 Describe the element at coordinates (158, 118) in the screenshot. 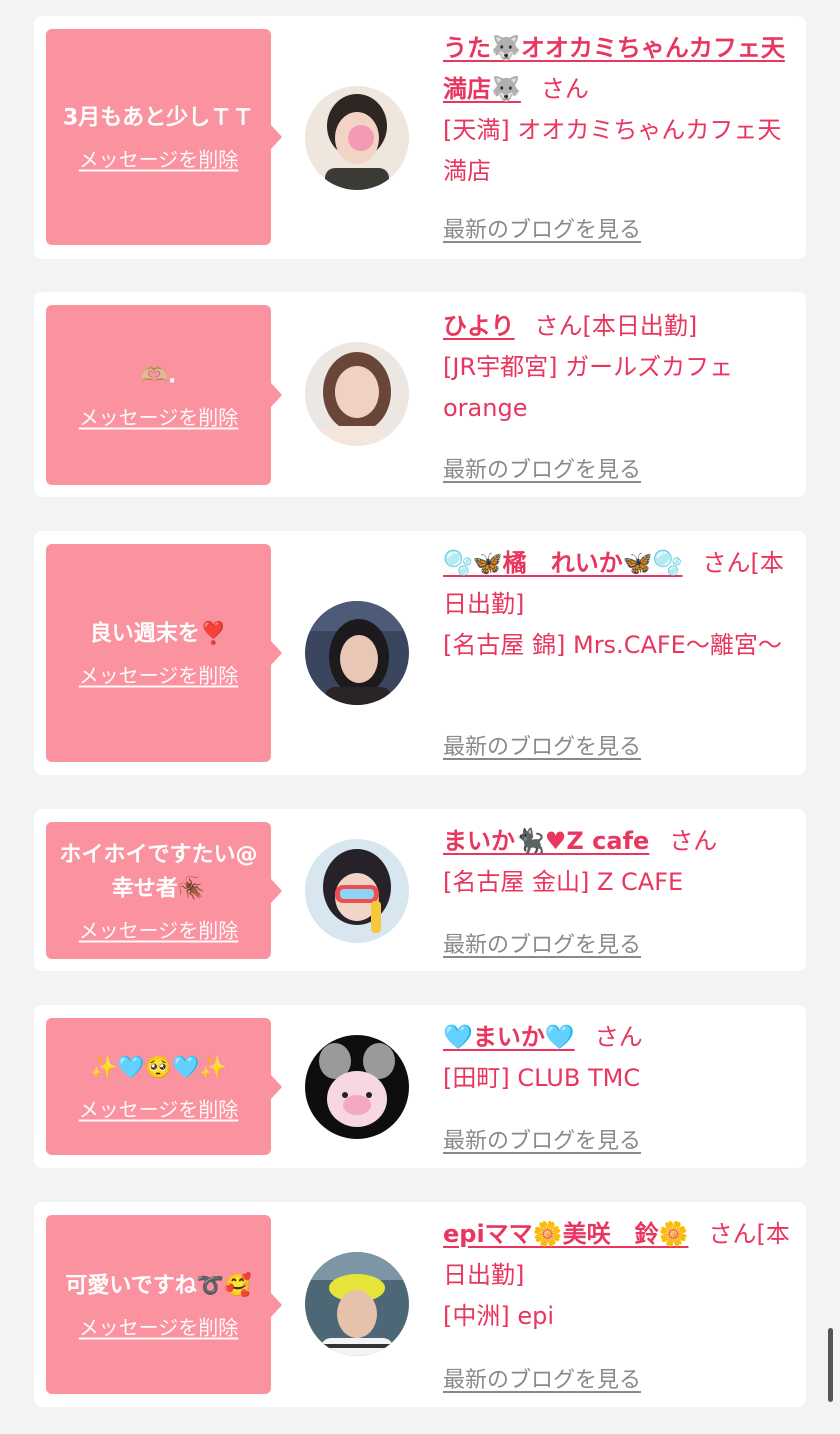

I see `message-text: 3月もあと少しＴＴ` at that location.